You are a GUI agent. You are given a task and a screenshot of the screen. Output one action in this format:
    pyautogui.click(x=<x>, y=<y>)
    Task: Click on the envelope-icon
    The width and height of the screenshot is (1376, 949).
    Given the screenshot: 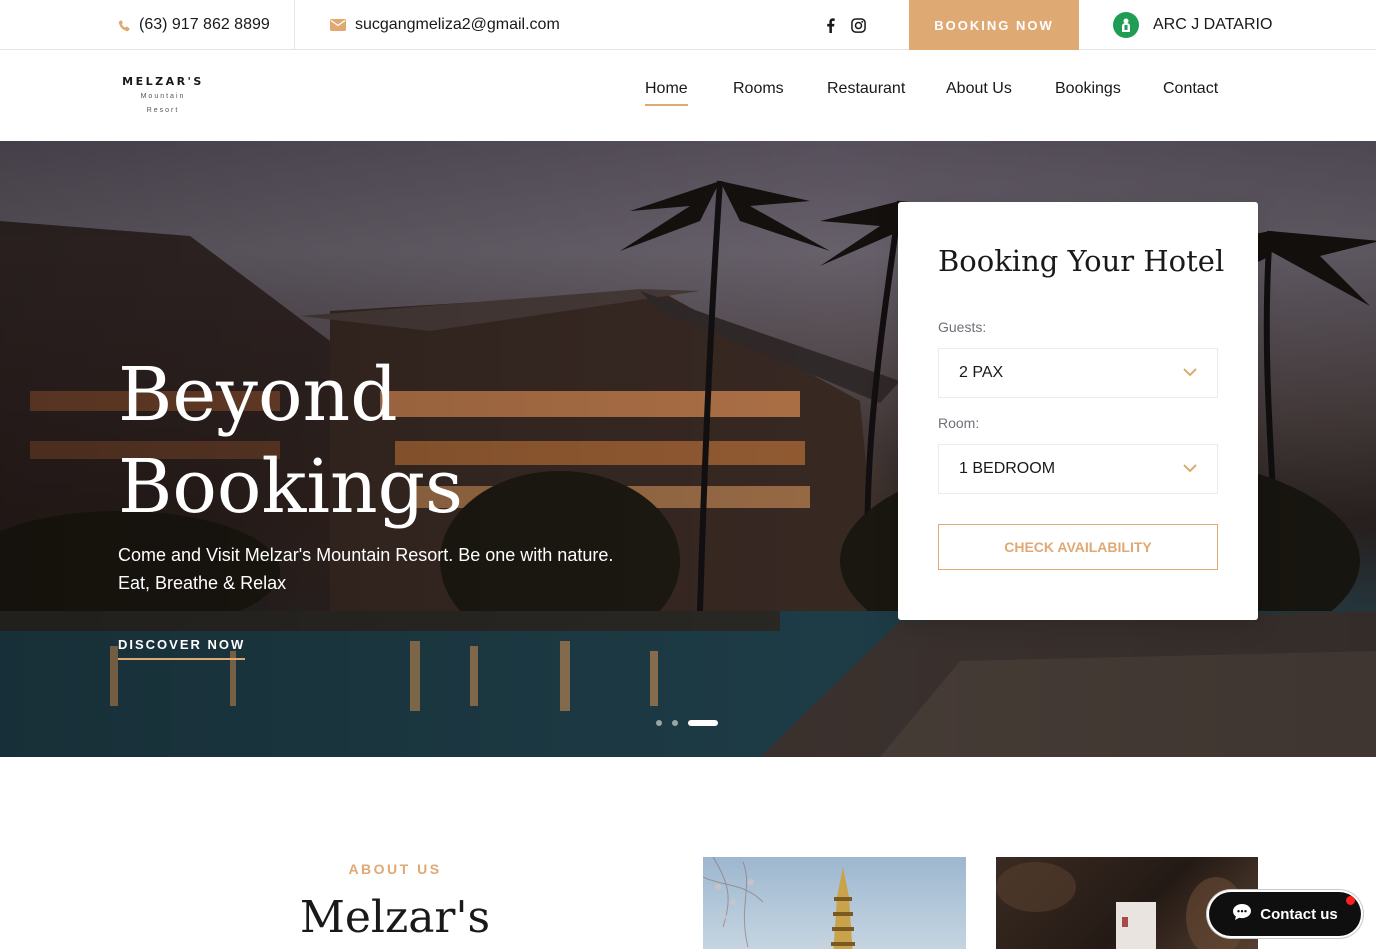 What is the action you would take?
    pyautogui.click(x=338, y=25)
    